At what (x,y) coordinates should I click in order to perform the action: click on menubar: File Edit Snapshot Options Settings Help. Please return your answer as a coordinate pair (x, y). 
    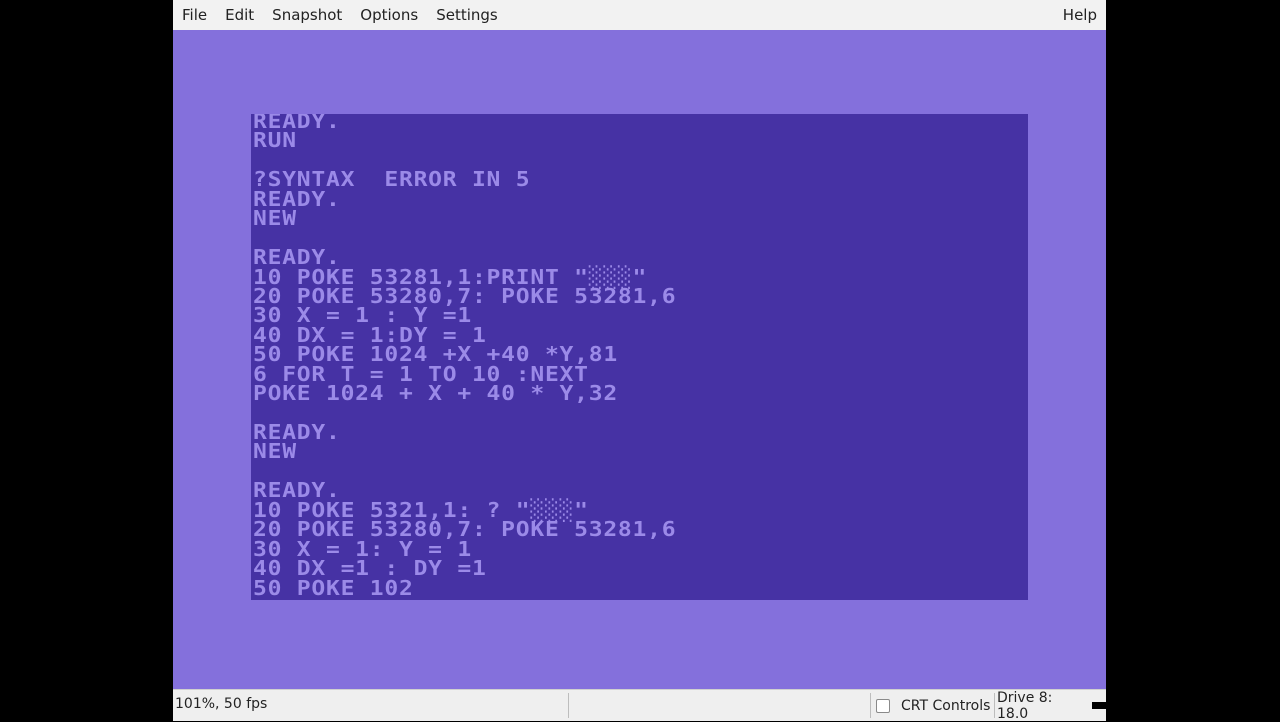
    Looking at the image, I should click on (639, 15).